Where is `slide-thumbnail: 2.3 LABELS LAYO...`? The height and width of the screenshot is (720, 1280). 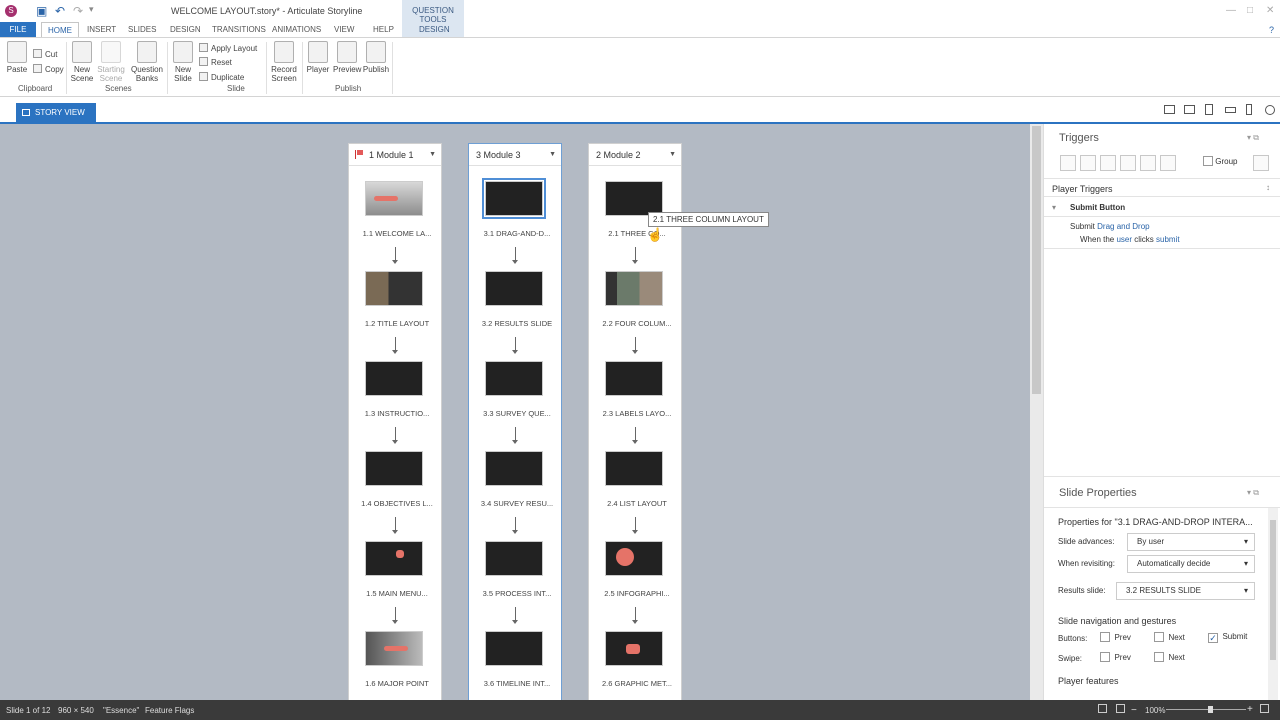 slide-thumbnail: 2.3 LABELS LAYO... is located at coordinates (637, 389).